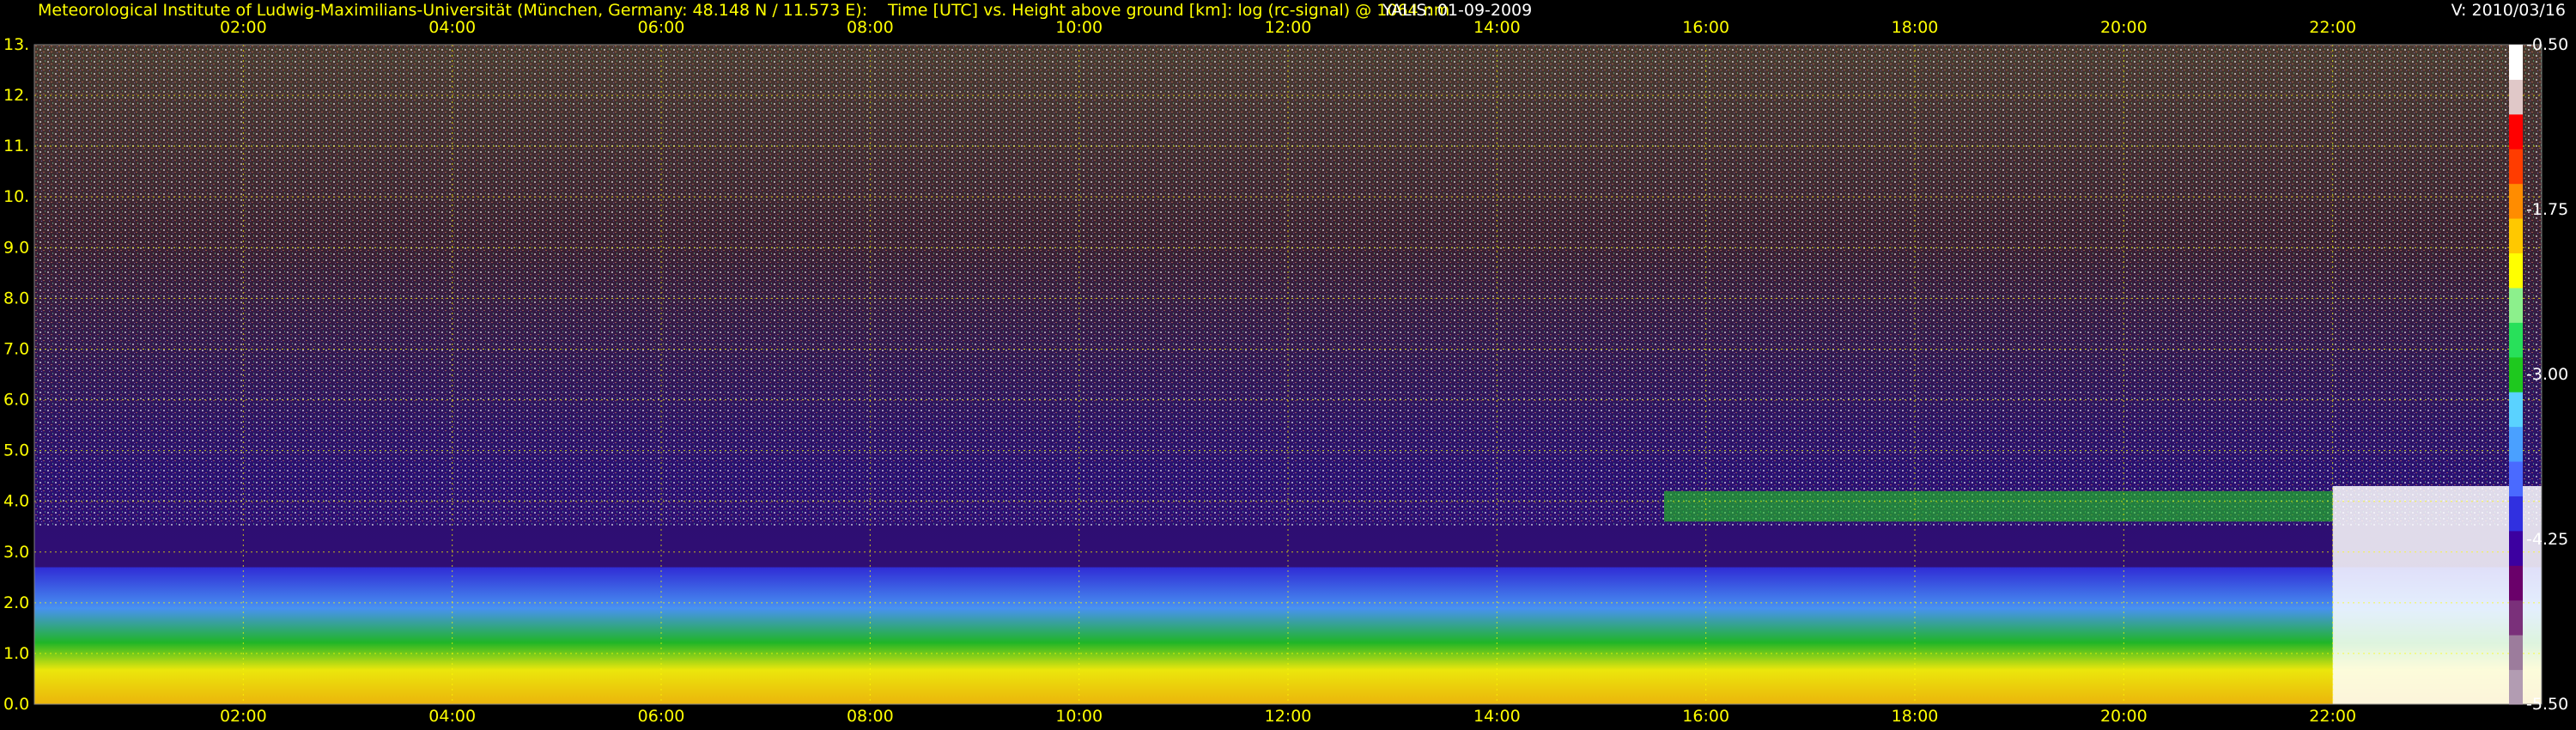  Describe the element at coordinates (16, 602) in the screenshot. I see `y-tick-label: 2.0` at that location.